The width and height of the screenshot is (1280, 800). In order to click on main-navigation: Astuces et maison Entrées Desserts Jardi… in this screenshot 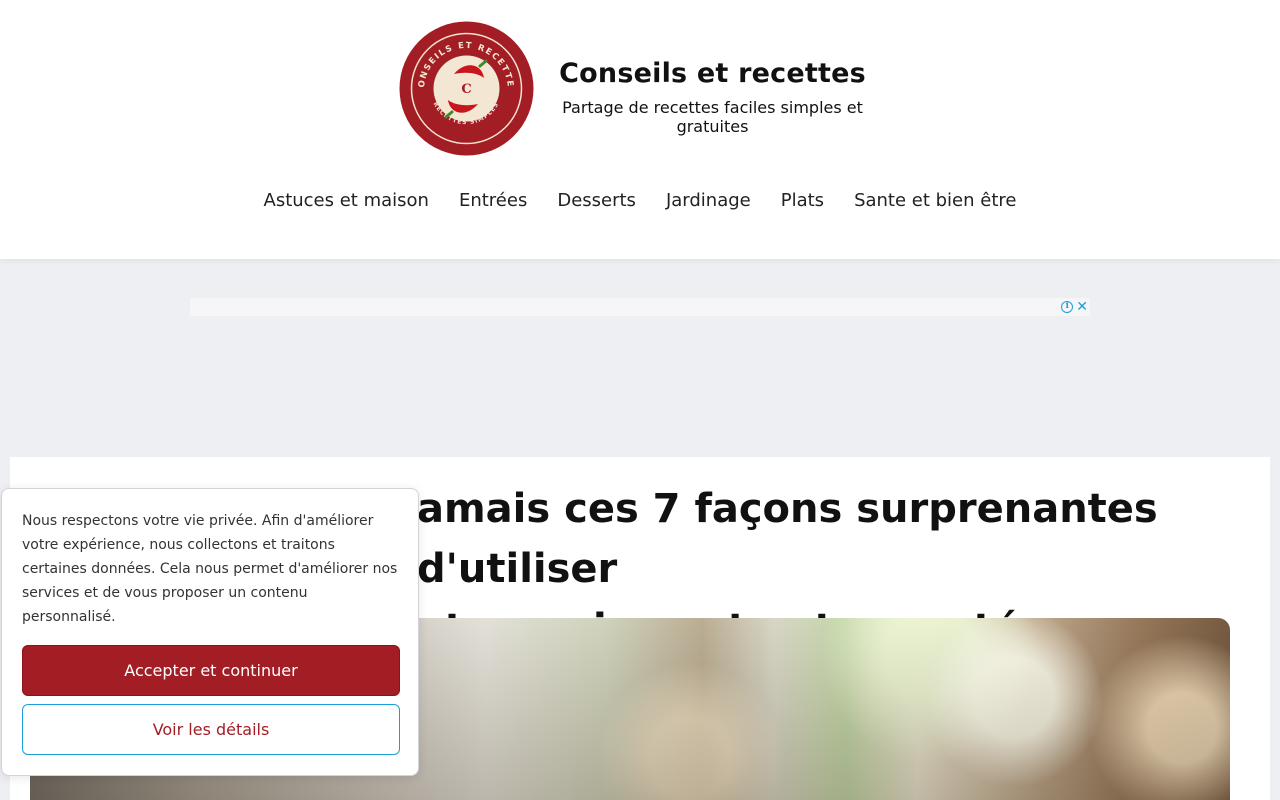, I will do `click(640, 200)`.